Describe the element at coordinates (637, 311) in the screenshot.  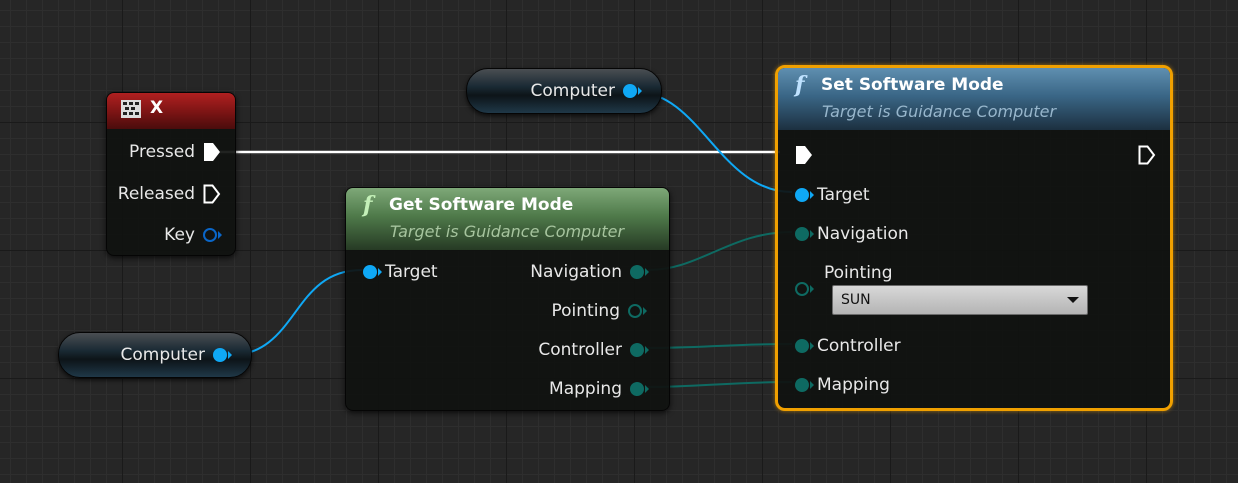
I see `struct-pin-hollow-icon` at that location.